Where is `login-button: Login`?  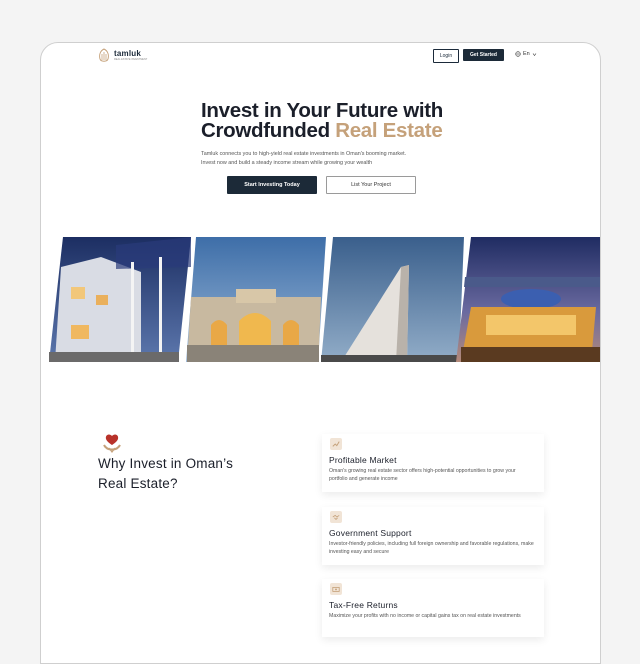
login-button: Login is located at coordinates (446, 56).